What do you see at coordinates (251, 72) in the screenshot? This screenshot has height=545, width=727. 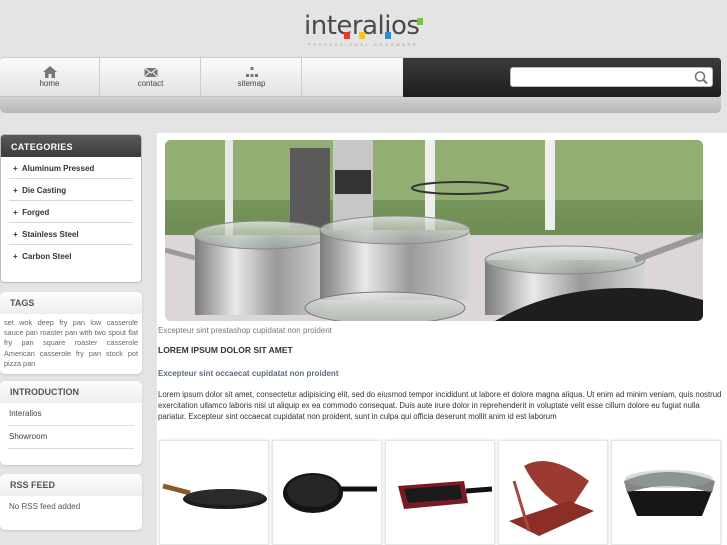 I see `sitemap-icon` at bounding box center [251, 72].